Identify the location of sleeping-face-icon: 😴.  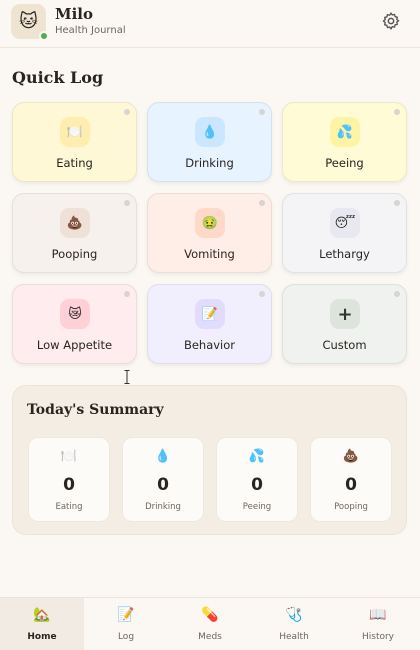
(345, 223).